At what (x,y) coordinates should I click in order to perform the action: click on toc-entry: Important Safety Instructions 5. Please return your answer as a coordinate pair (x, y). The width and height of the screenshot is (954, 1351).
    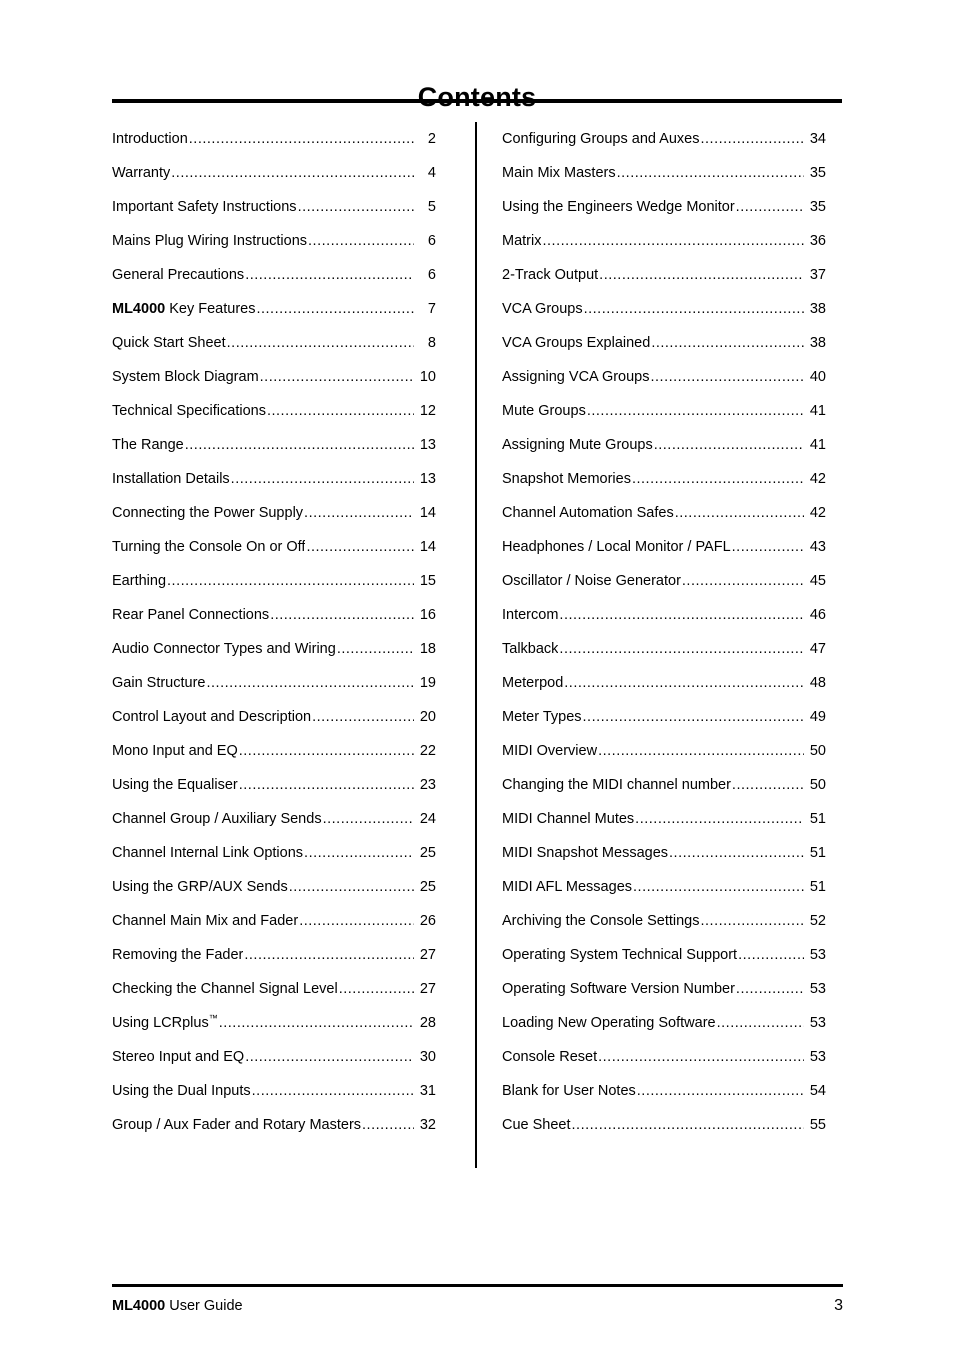
    Looking at the image, I should click on (274, 207).